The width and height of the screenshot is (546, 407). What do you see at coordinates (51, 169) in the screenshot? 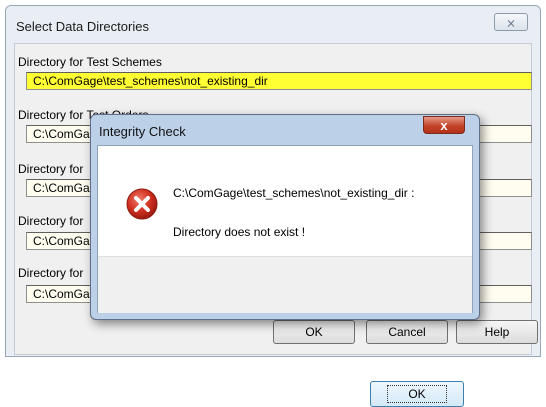
I see `label-directory-3: Directory for` at bounding box center [51, 169].